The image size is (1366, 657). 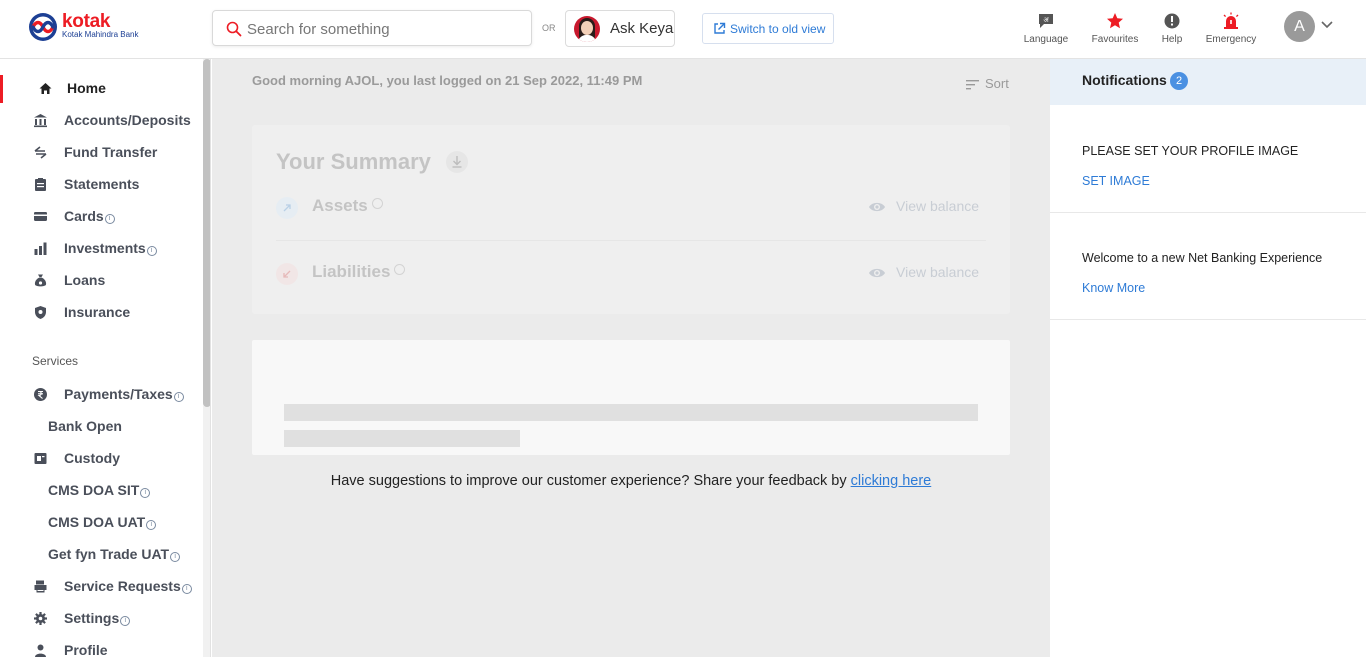 I want to click on sidebar-item-label: Custody, so click(x=92, y=458).